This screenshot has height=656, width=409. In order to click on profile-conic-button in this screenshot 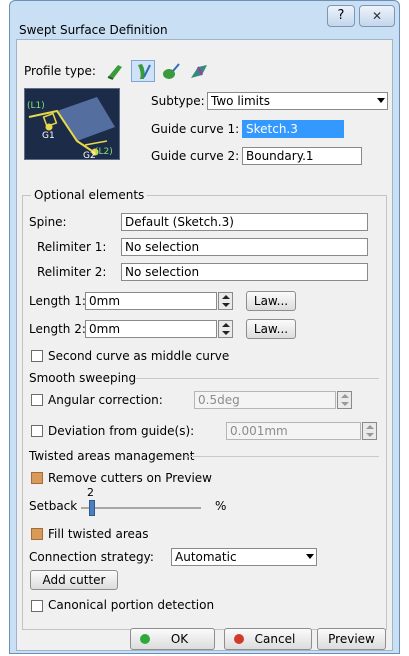, I will do `click(171, 71)`.